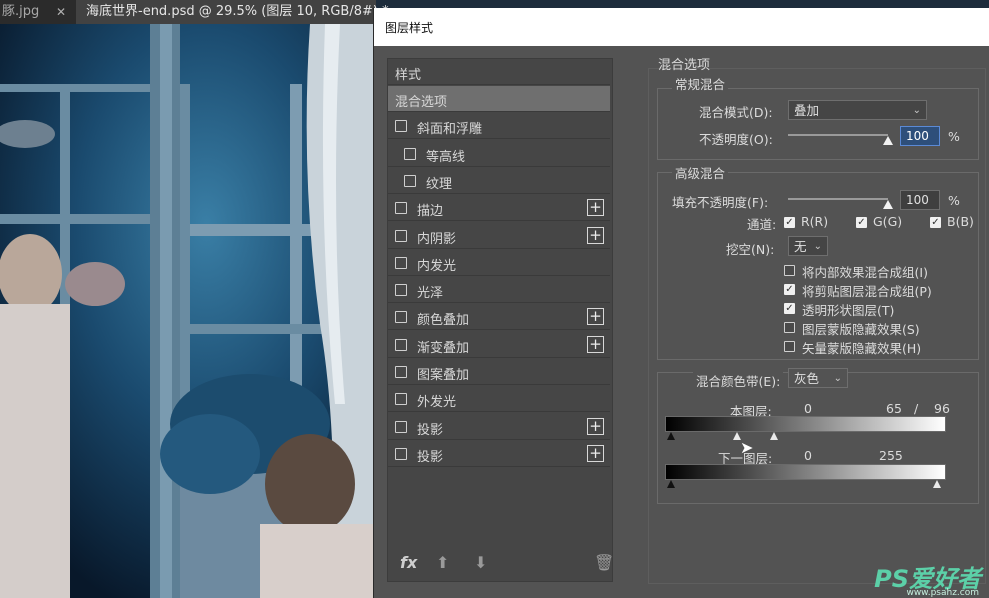 The width and height of the screenshot is (989, 598). I want to click on style-item: 纹理, so click(499, 181).